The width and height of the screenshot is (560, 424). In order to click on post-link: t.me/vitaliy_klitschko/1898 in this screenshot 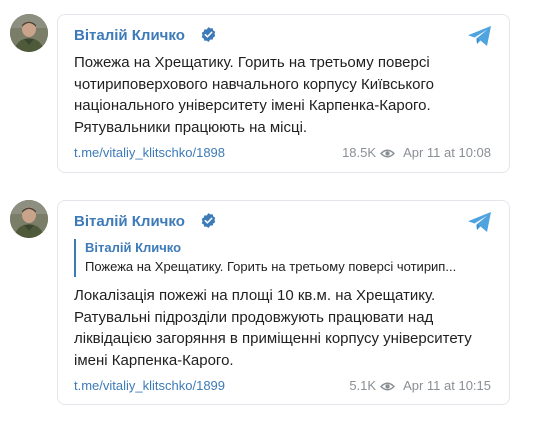, I will do `click(149, 152)`.